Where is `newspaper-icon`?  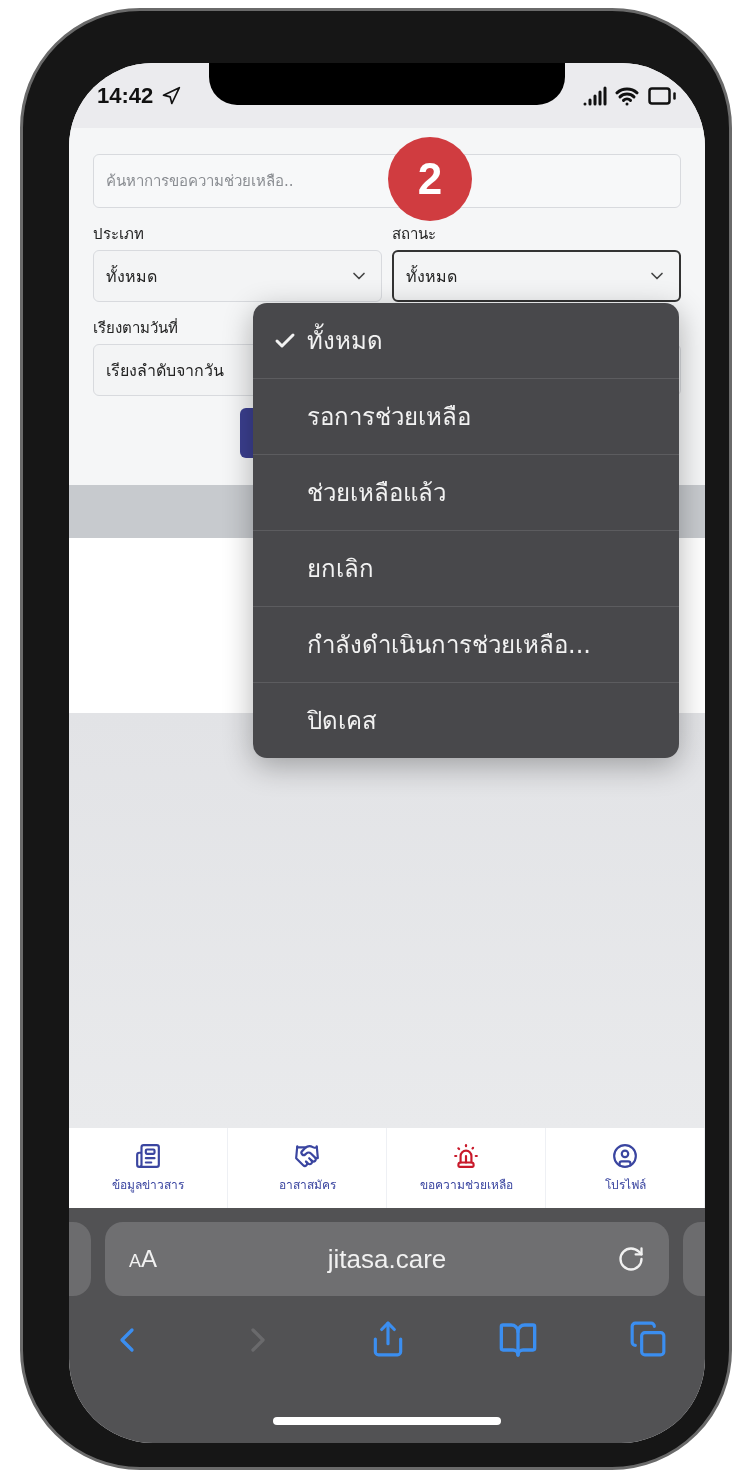 newspaper-icon is located at coordinates (148, 1155).